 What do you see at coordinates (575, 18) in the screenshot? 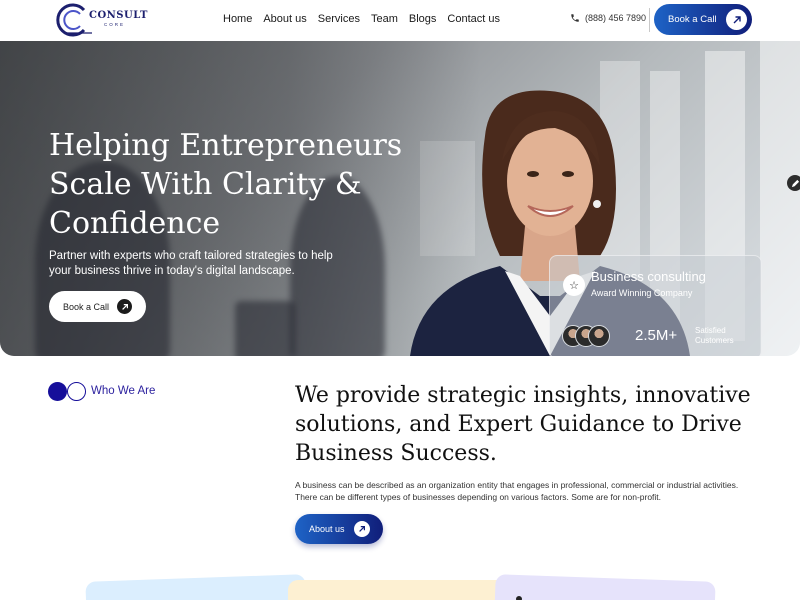
I see `phone-icon` at bounding box center [575, 18].